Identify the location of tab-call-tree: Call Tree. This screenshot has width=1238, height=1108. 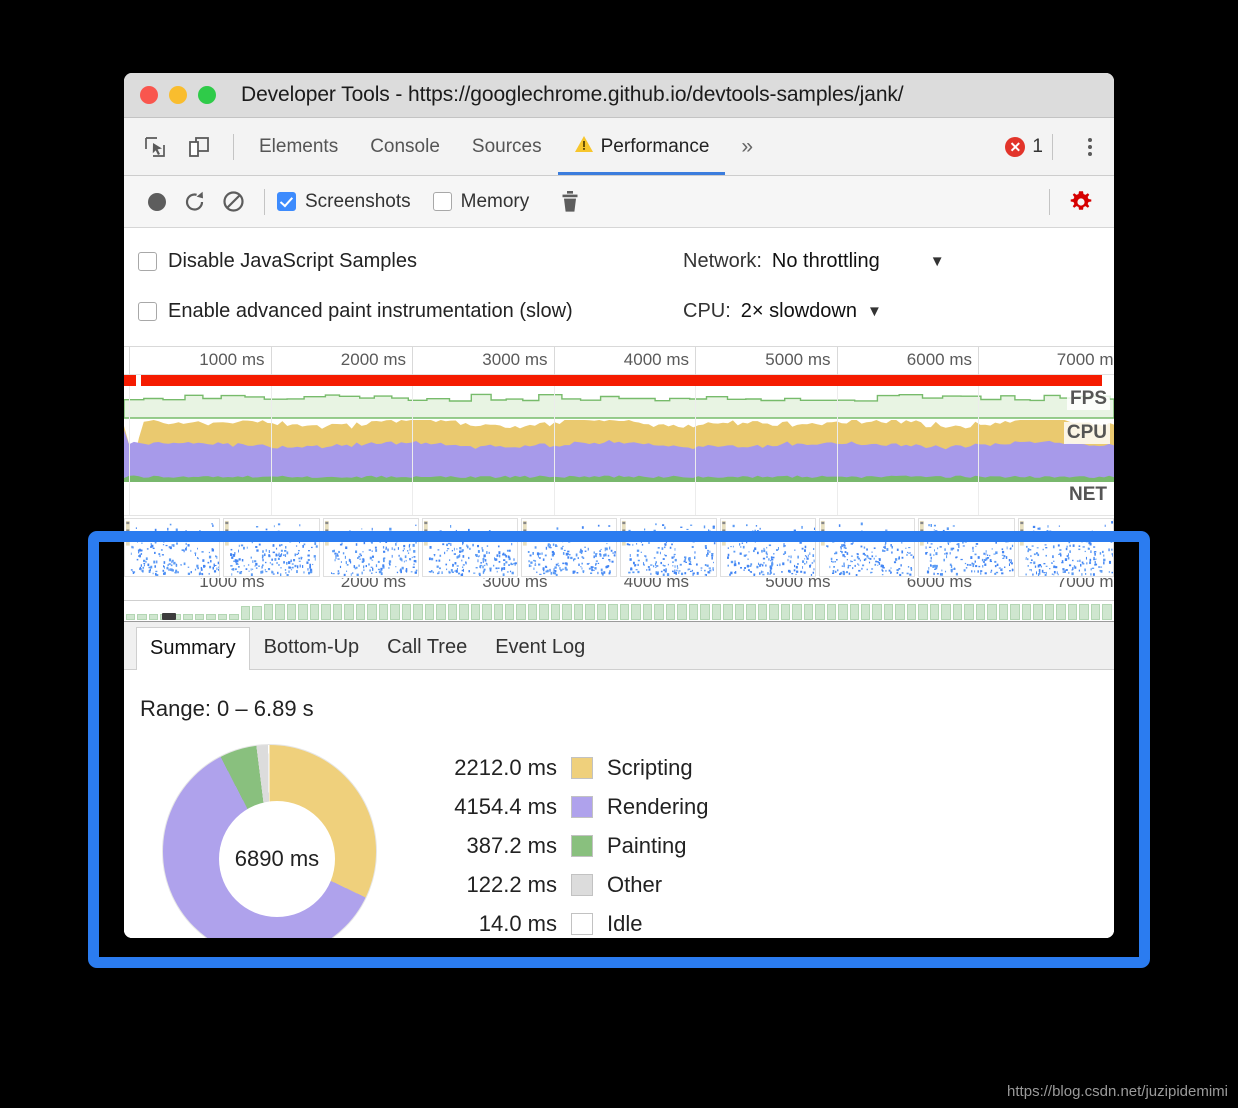
(427, 647).